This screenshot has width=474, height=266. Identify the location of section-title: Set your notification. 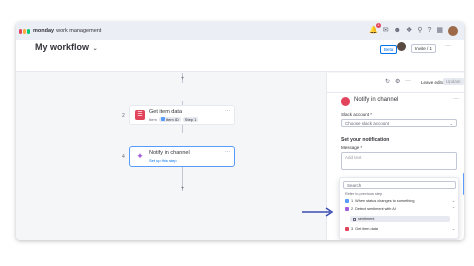
(365, 140).